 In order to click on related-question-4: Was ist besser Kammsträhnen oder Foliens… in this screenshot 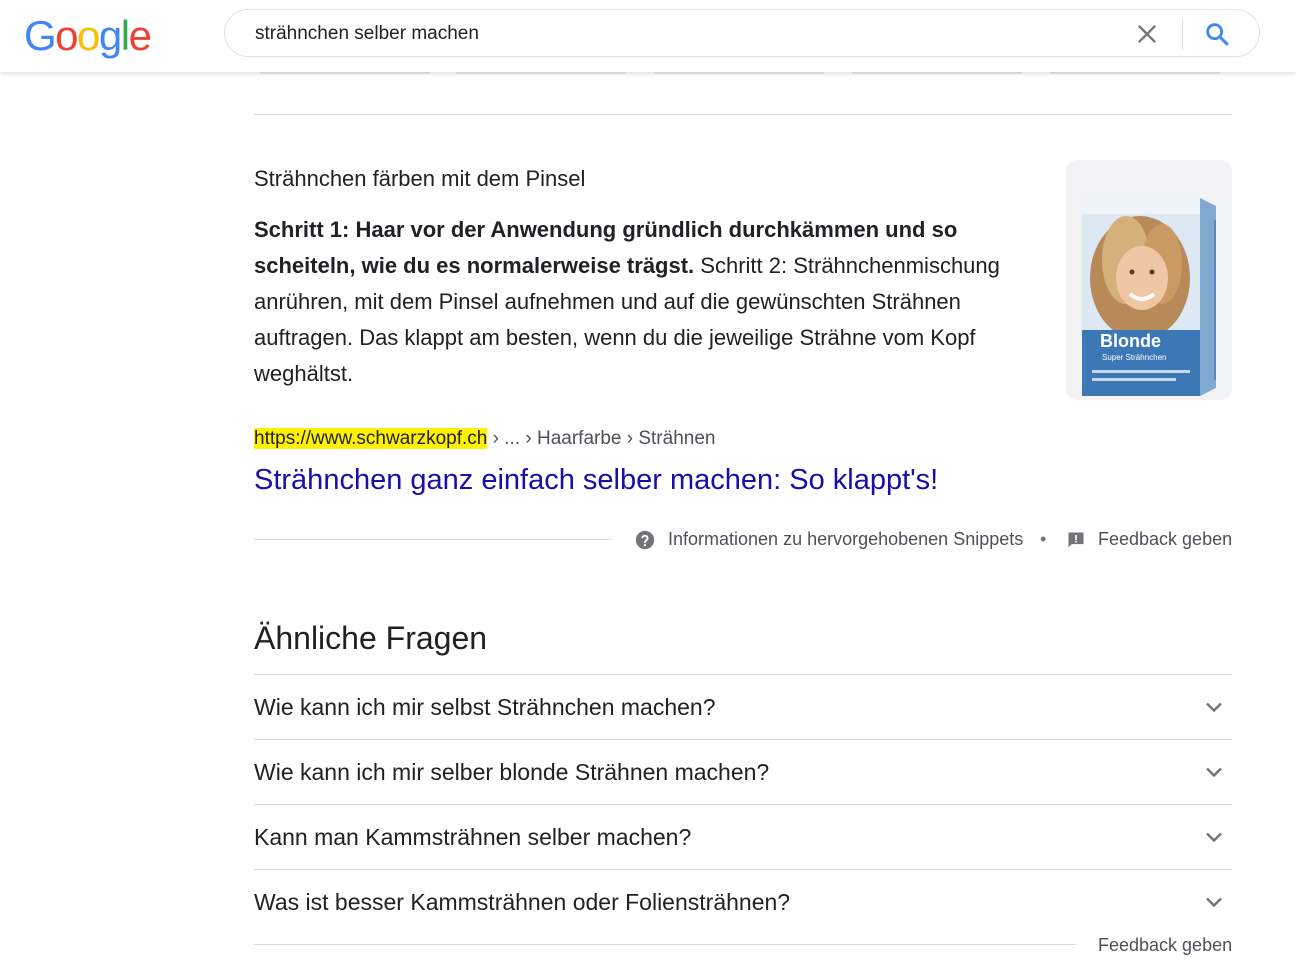, I will do `click(743, 902)`.